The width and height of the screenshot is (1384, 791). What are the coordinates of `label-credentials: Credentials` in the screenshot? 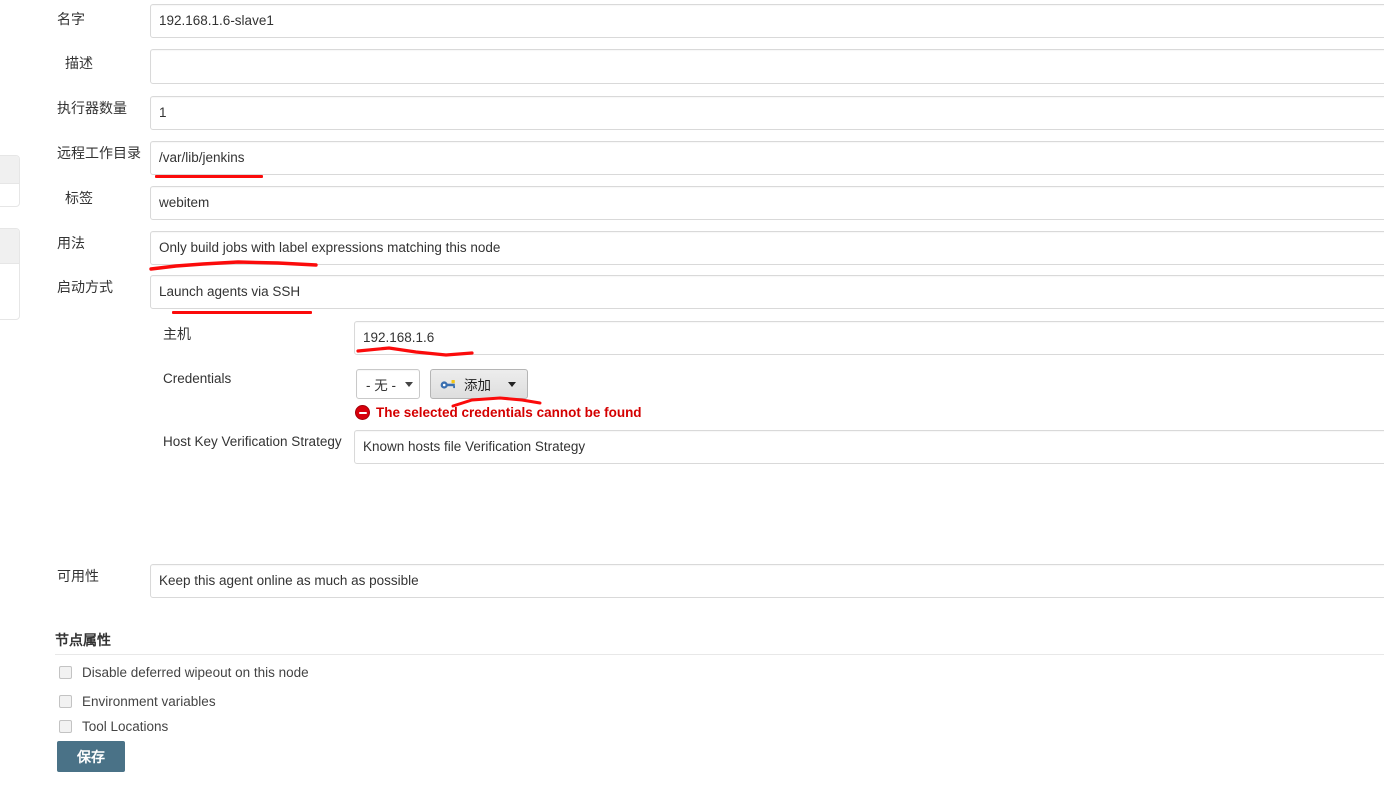 It's located at (197, 378).